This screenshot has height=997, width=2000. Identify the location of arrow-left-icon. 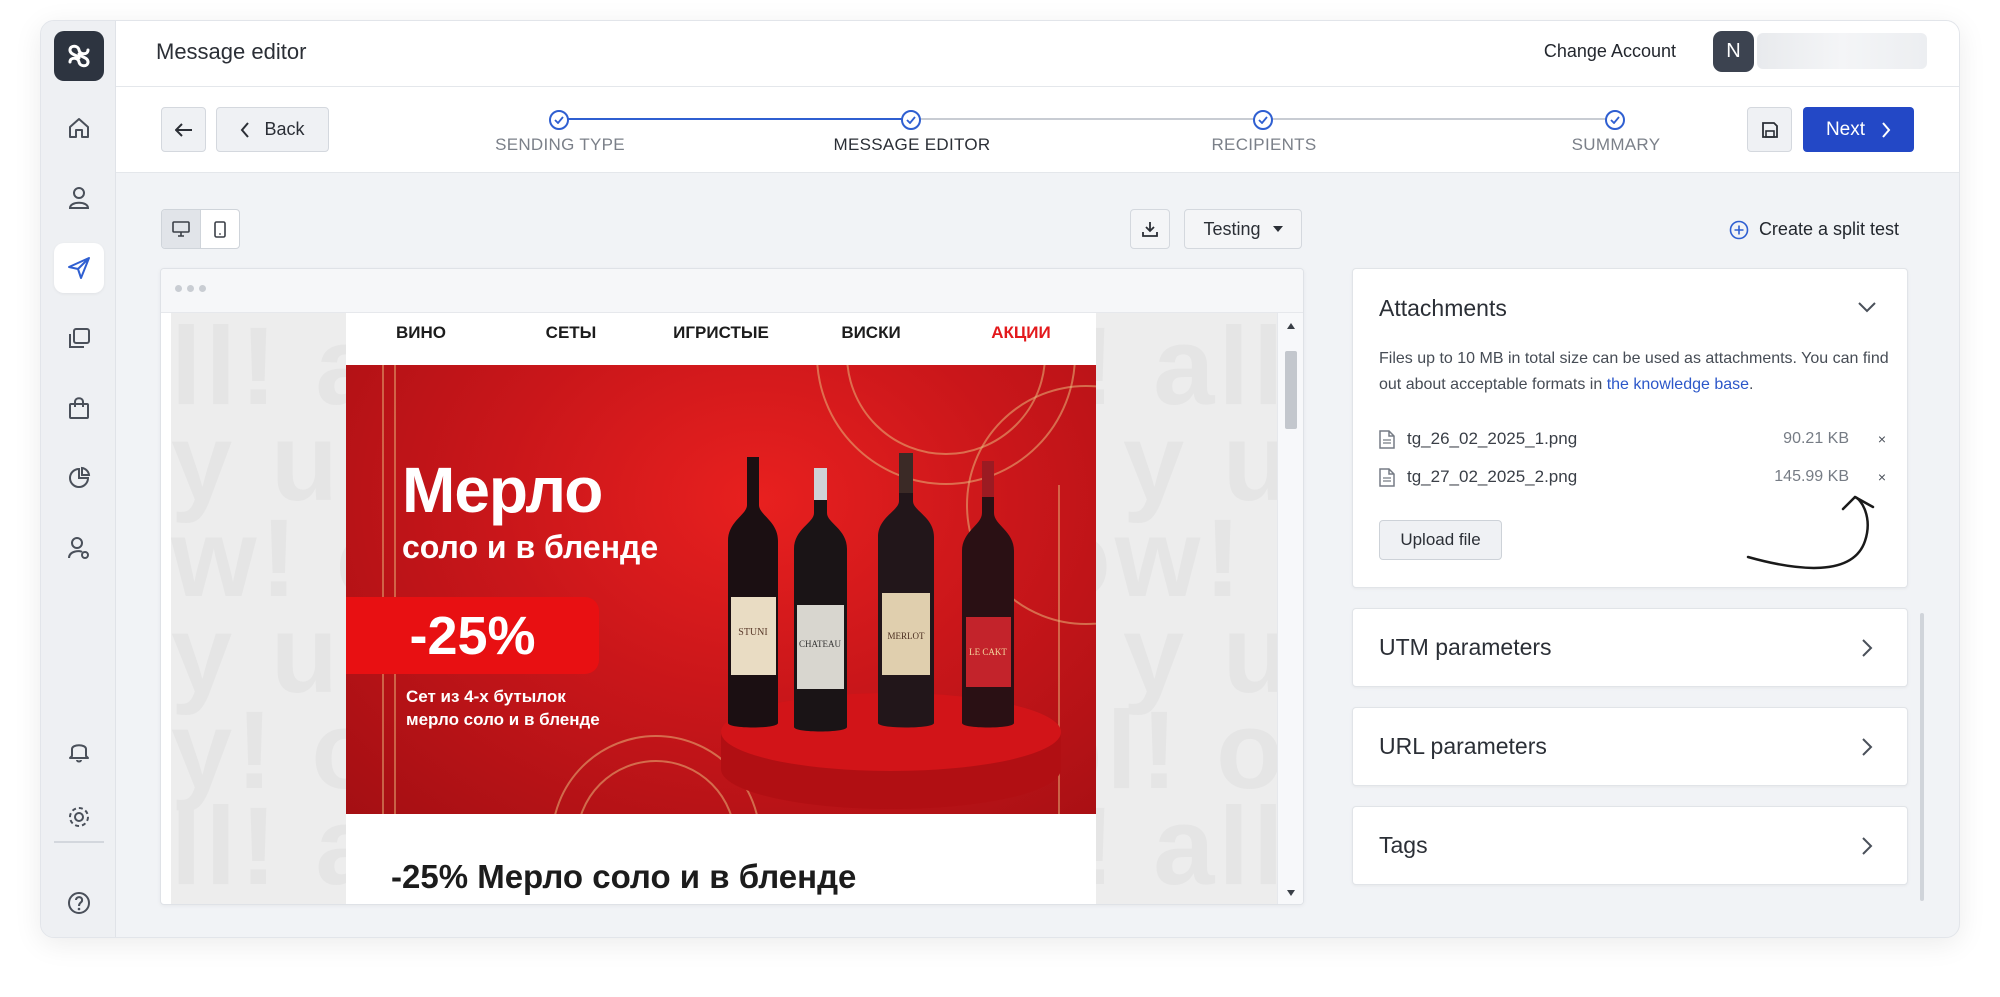
(183, 129).